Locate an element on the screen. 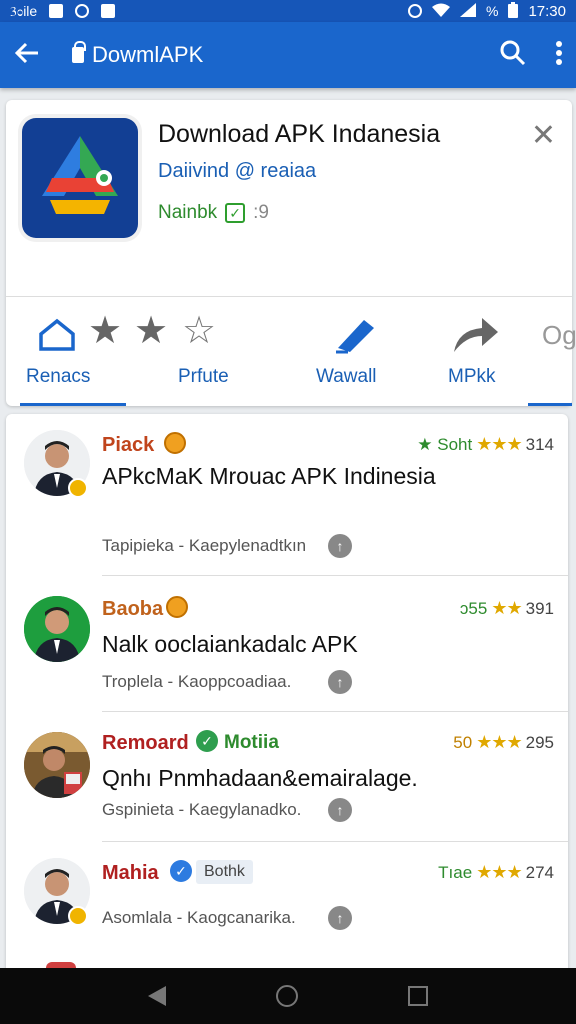  rating-row: 50 ★★★ 295 is located at coordinates (503, 742).